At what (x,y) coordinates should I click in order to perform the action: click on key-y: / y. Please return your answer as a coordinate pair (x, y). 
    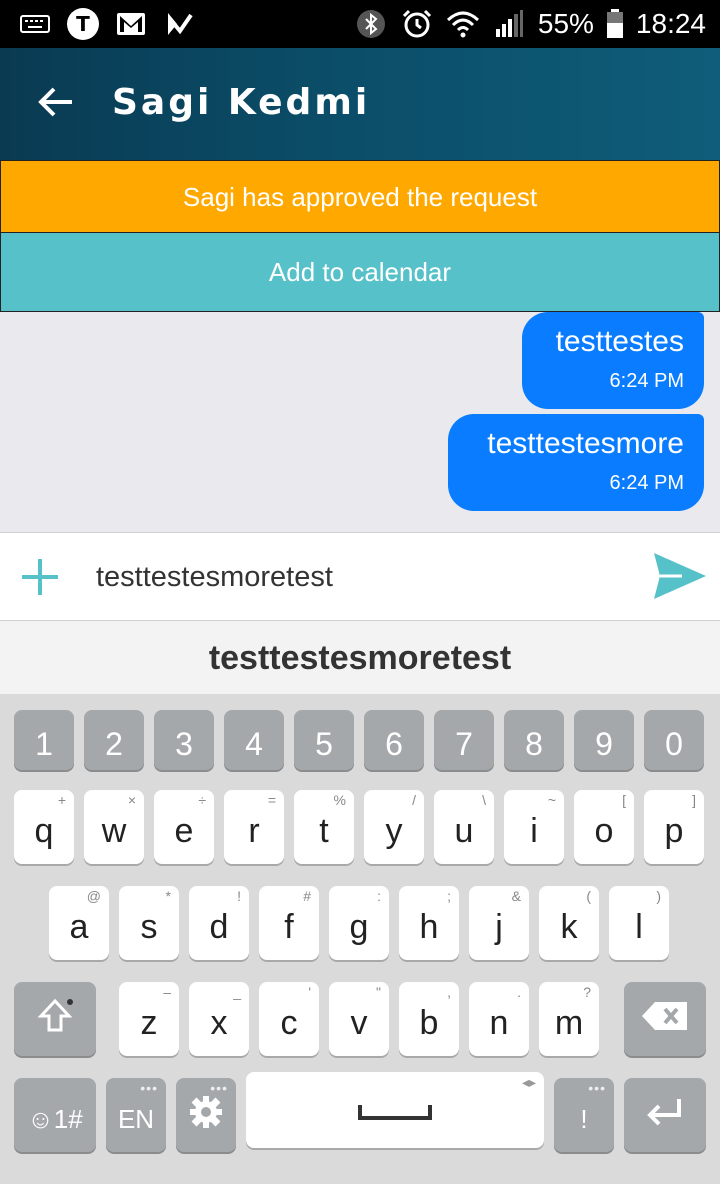
    Looking at the image, I should click on (394, 827).